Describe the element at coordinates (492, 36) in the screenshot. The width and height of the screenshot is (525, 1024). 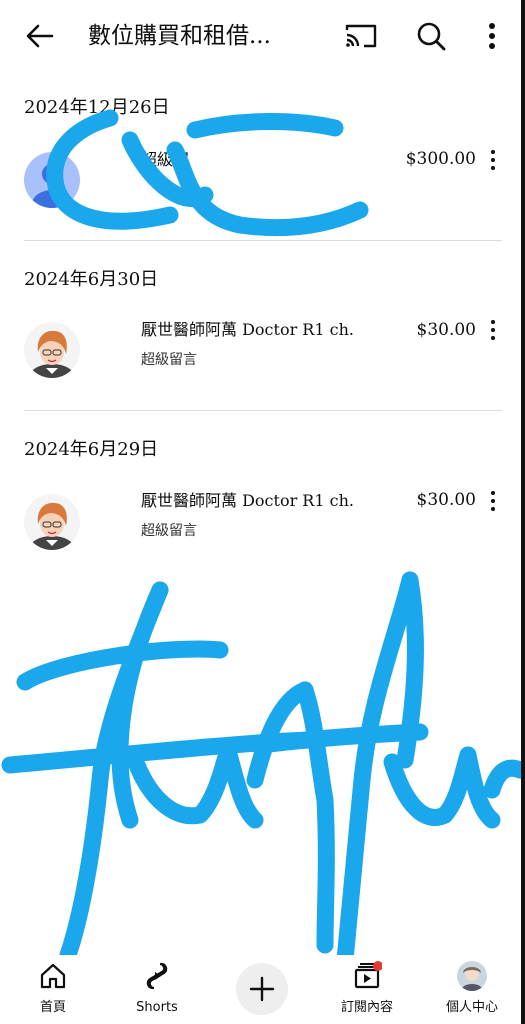
I see `more-vertical-icon` at that location.